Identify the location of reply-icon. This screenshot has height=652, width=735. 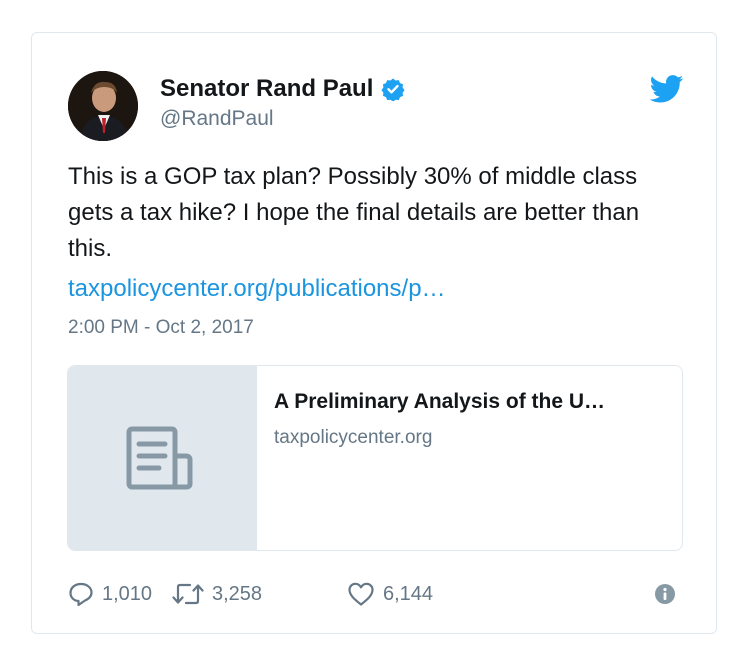
(81, 594).